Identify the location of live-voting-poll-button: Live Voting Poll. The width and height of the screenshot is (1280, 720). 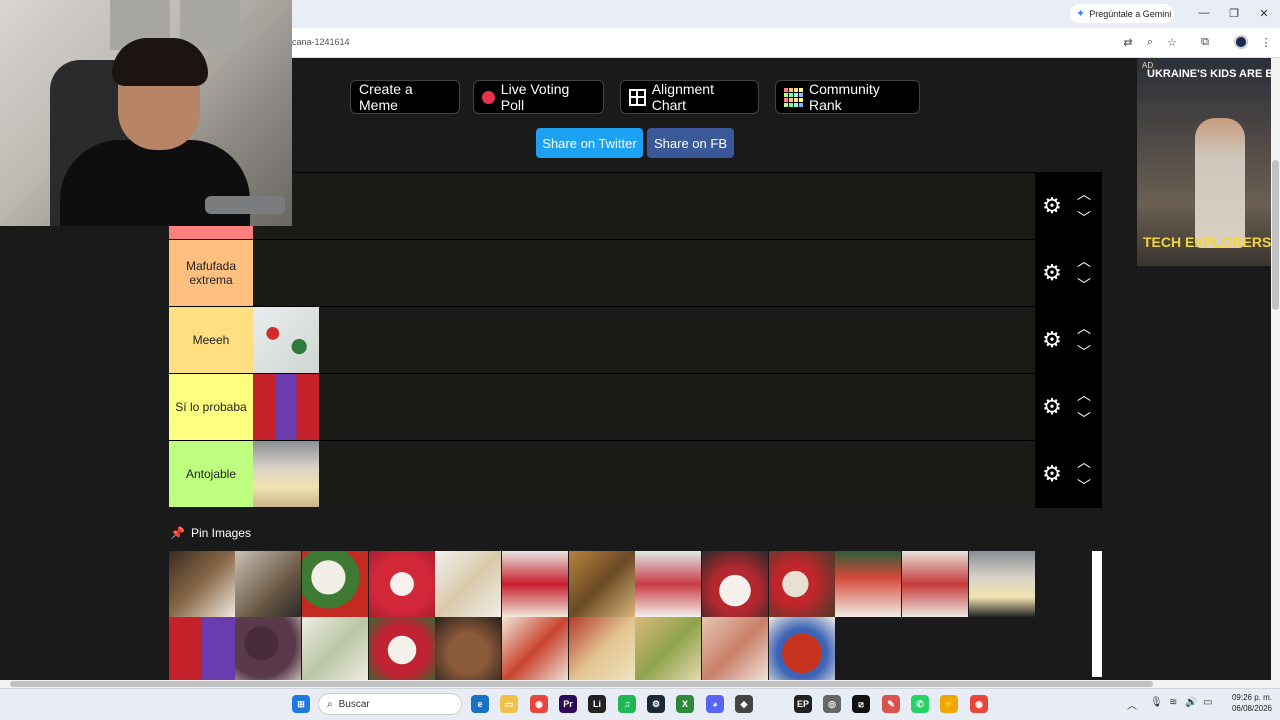
(538, 97).